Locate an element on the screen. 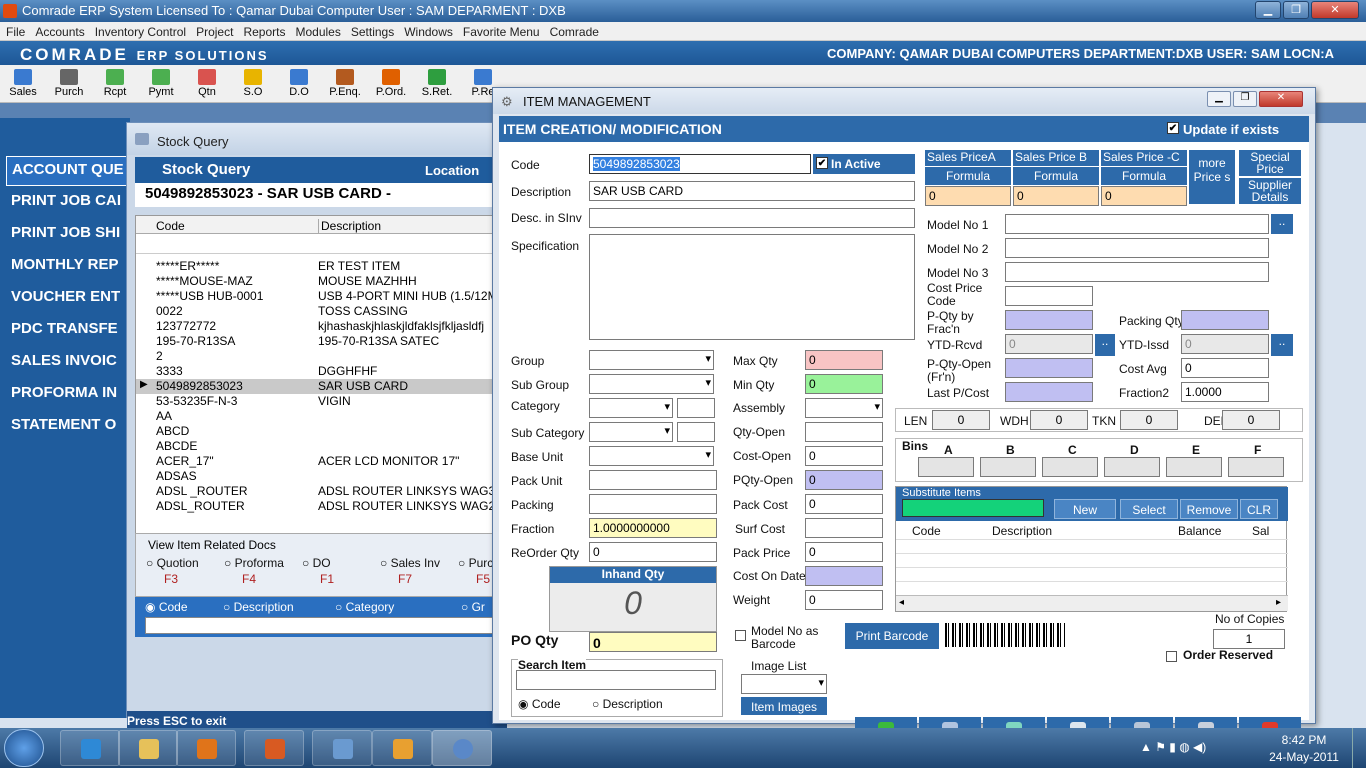 The image size is (1366, 768). search-by-radio-3: ○ Gr is located at coordinates (473, 607).